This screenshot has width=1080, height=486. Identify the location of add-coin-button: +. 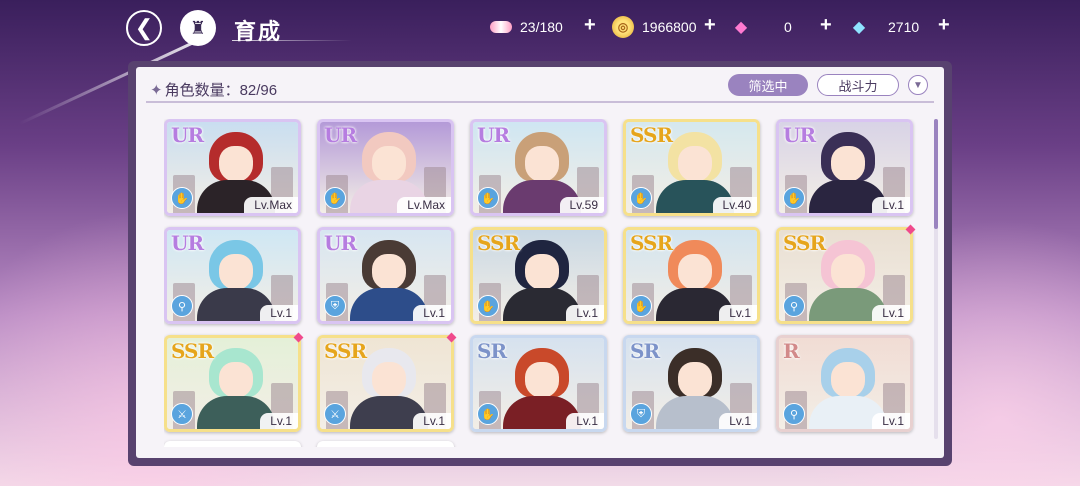
(710, 25).